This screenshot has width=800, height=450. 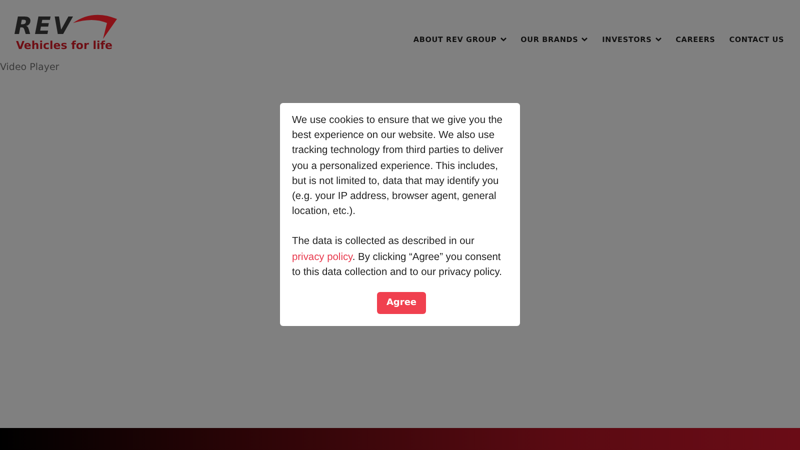 What do you see at coordinates (64, 45) in the screenshot?
I see `logo-tagline: Vehicles for life` at bounding box center [64, 45].